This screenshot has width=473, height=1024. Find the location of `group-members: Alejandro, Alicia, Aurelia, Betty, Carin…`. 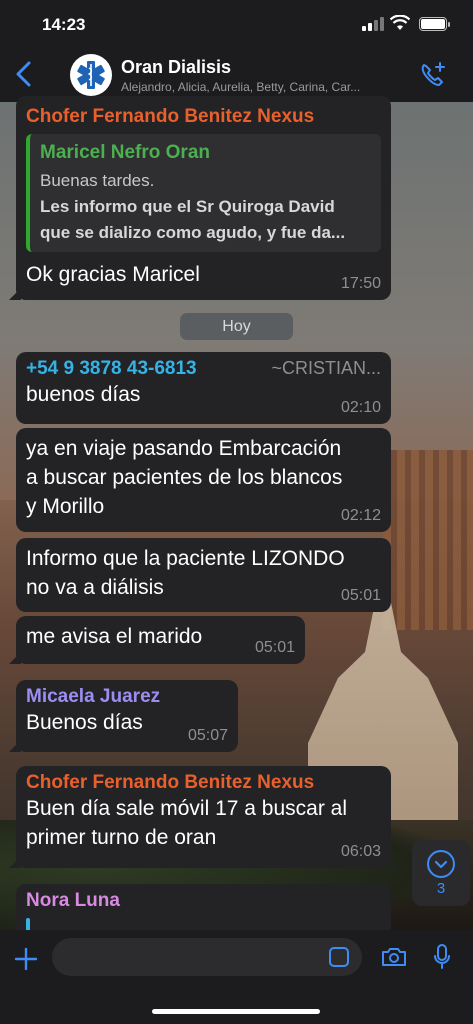

group-members: Alejandro, Alicia, Aurelia, Betty, Carin… is located at coordinates (266, 87).